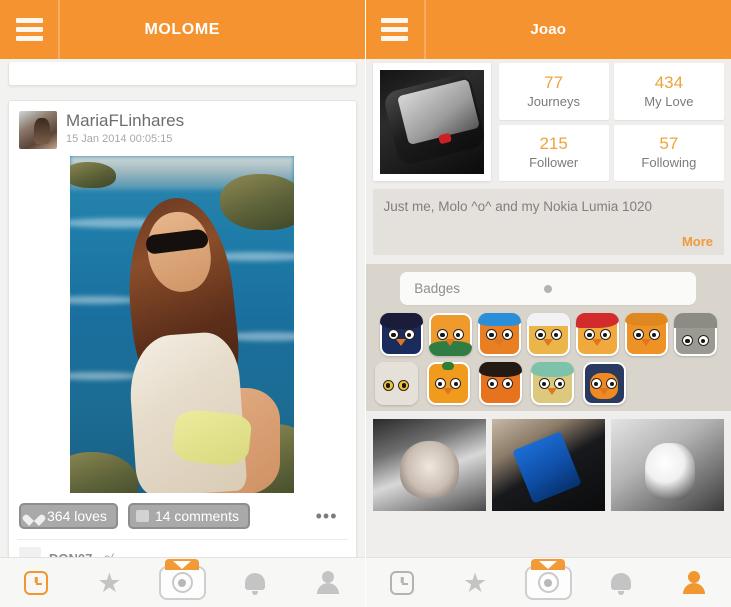 The height and width of the screenshot is (607, 731). I want to click on owl-green-scarf-badge, so click(450, 334).